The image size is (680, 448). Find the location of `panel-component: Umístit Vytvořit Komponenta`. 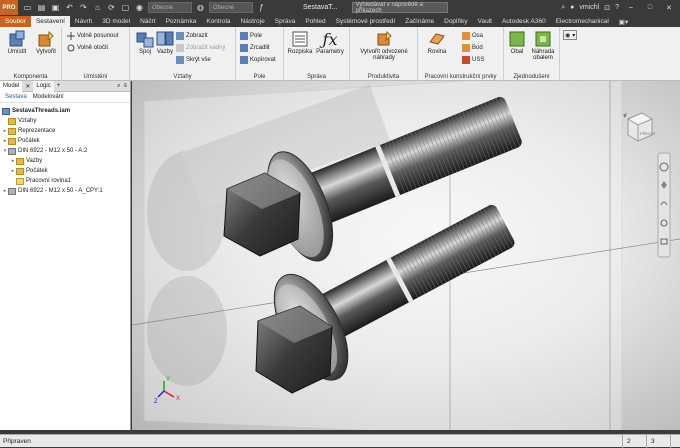

panel-component: Umístit Vytvořit Komponenta is located at coordinates (31, 54).